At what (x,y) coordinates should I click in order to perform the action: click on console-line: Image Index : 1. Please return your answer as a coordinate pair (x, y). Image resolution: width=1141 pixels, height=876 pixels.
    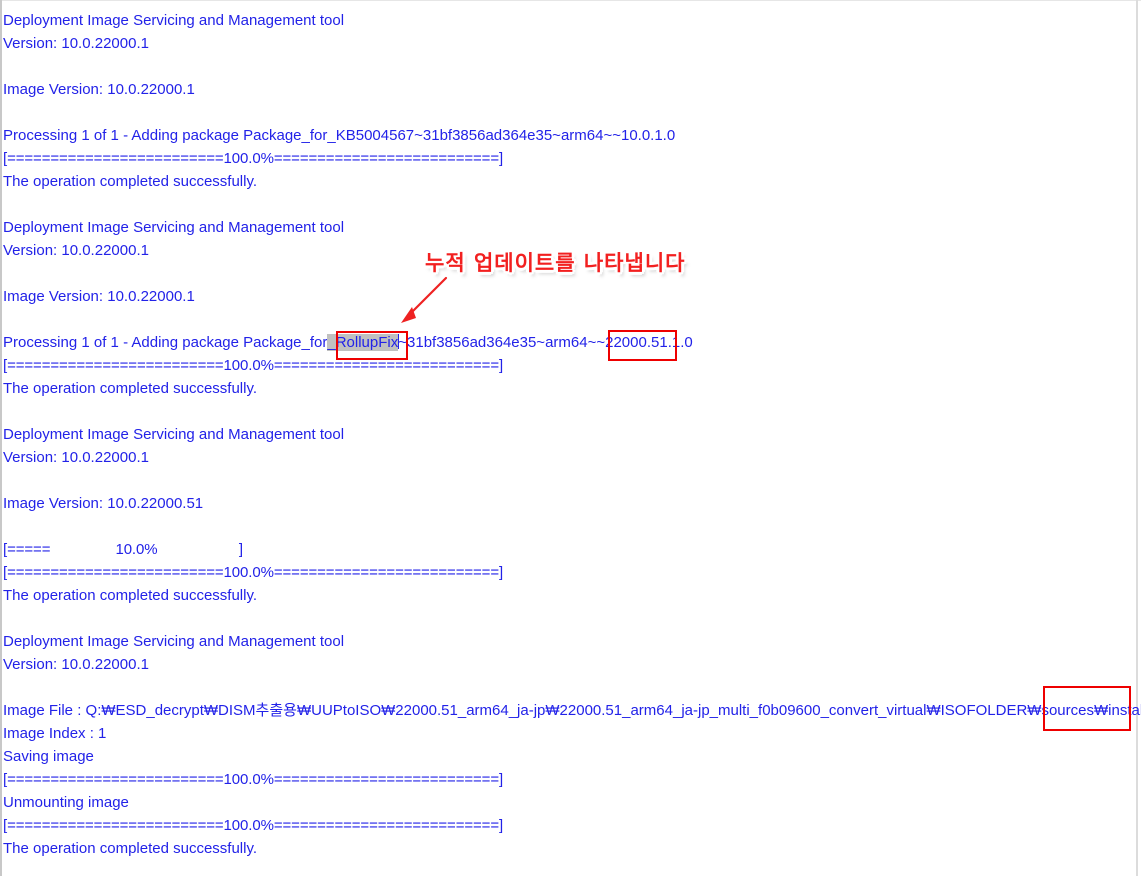
    Looking at the image, I should click on (55, 733).